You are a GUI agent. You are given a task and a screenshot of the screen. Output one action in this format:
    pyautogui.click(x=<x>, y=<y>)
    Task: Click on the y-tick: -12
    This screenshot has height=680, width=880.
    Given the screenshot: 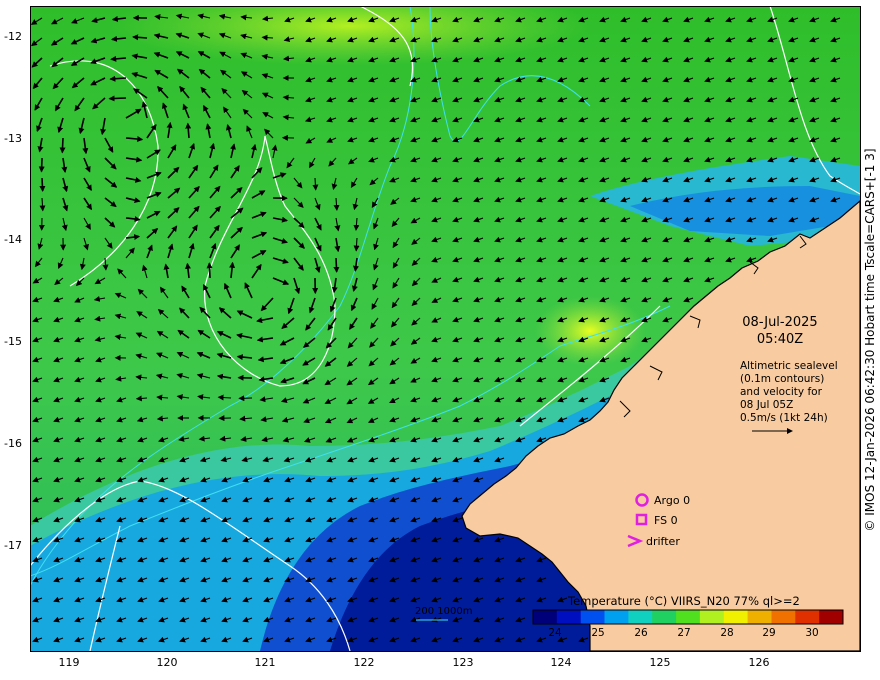 What is the action you would take?
    pyautogui.click(x=13, y=36)
    